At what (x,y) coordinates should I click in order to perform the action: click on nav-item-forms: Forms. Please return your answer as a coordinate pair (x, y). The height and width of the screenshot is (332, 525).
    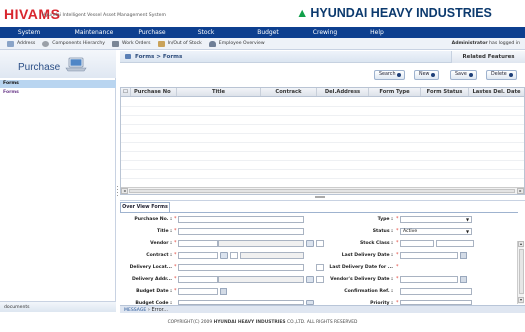
    Looking at the image, I should click on (9, 92).